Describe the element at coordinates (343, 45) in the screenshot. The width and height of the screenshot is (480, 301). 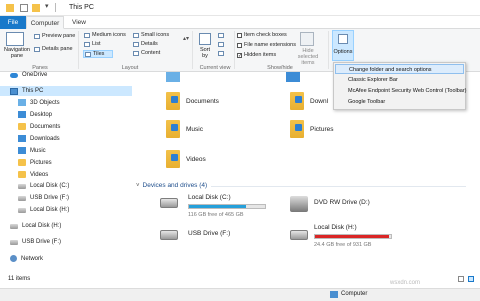
I see `options-button: Options` at that location.